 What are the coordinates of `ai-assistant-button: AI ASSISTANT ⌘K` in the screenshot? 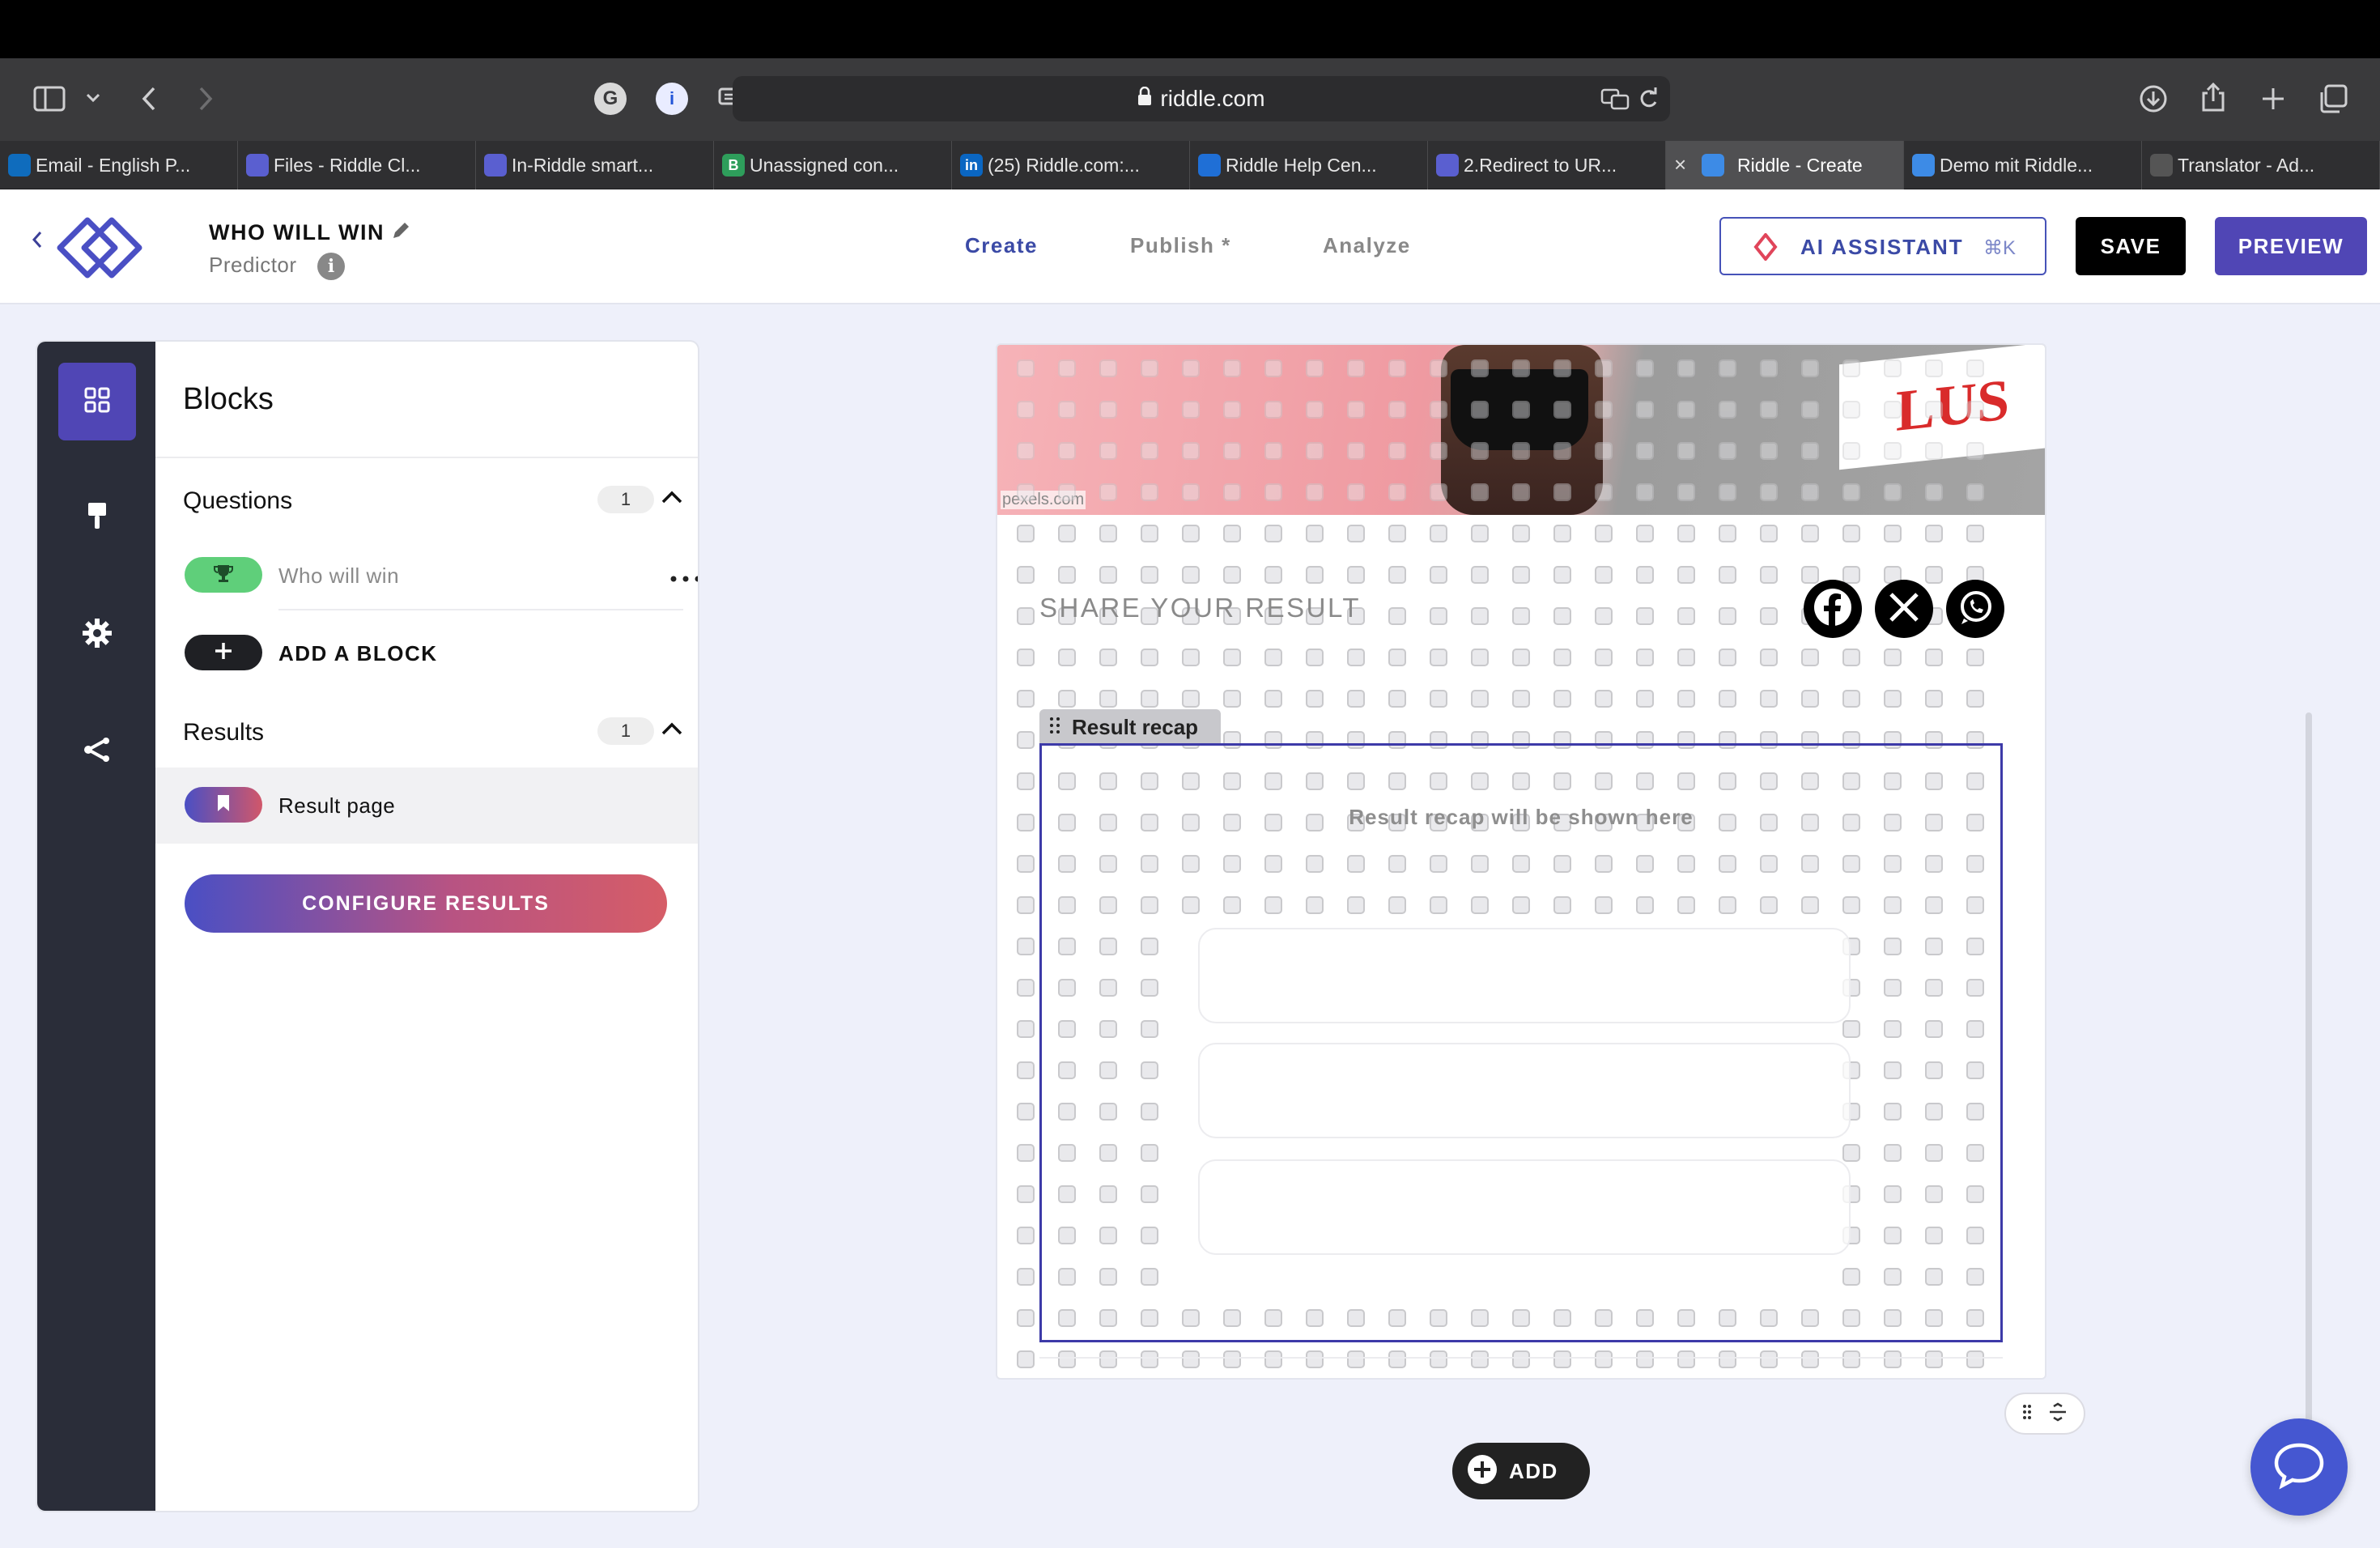 It's located at (1882, 246).